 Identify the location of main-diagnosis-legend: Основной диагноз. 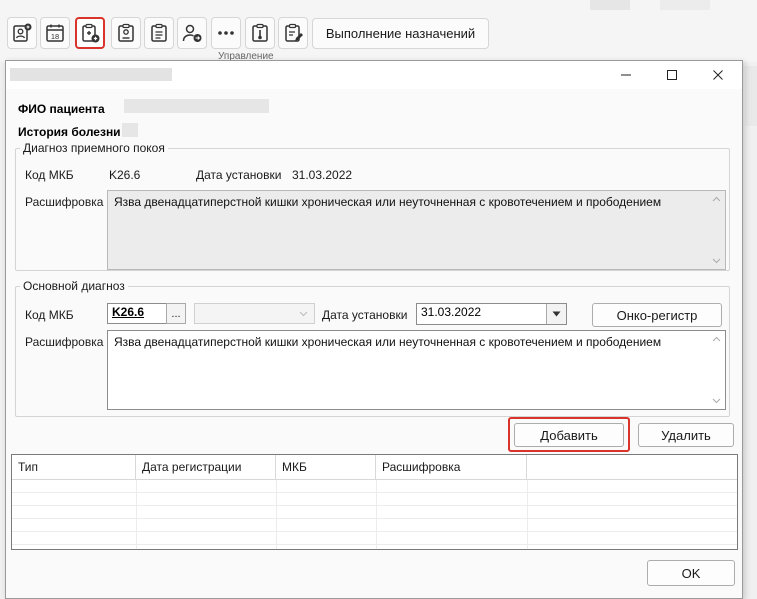
(74, 286).